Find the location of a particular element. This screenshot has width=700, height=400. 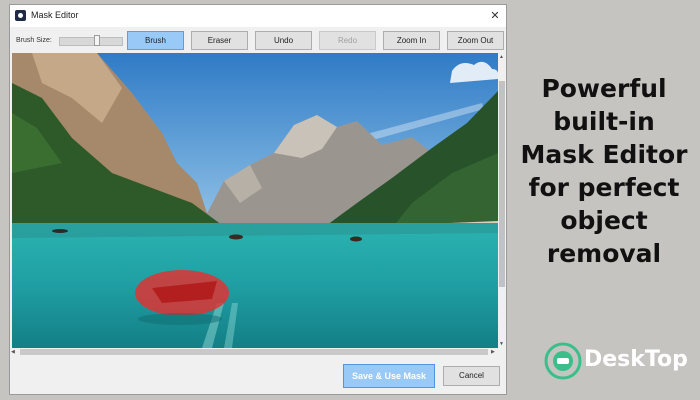

vertical-scroll-thumb is located at coordinates (502, 184).